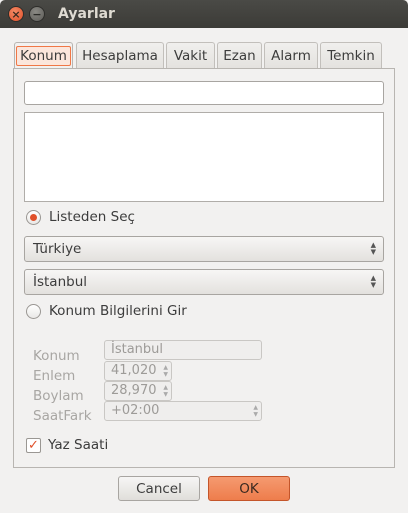 The height and width of the screenshot is (513, 408). What do you see at coordinates (120, 55) in the screenshot?
I see `tab-hesaplama: Hesaplama` at bounding box center [120, 55].